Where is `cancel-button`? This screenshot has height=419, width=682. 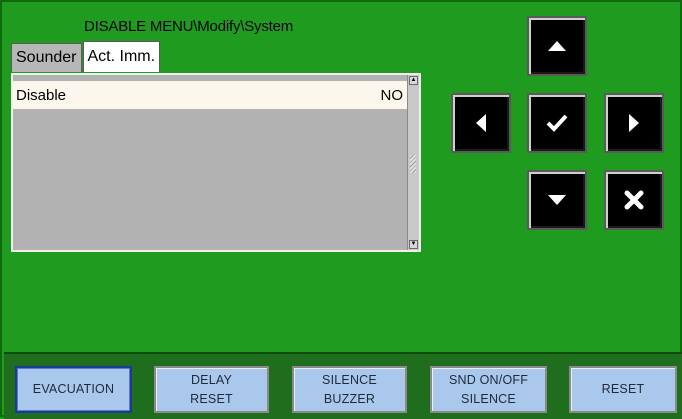
cancel-button is located at coordinates (634, 200).